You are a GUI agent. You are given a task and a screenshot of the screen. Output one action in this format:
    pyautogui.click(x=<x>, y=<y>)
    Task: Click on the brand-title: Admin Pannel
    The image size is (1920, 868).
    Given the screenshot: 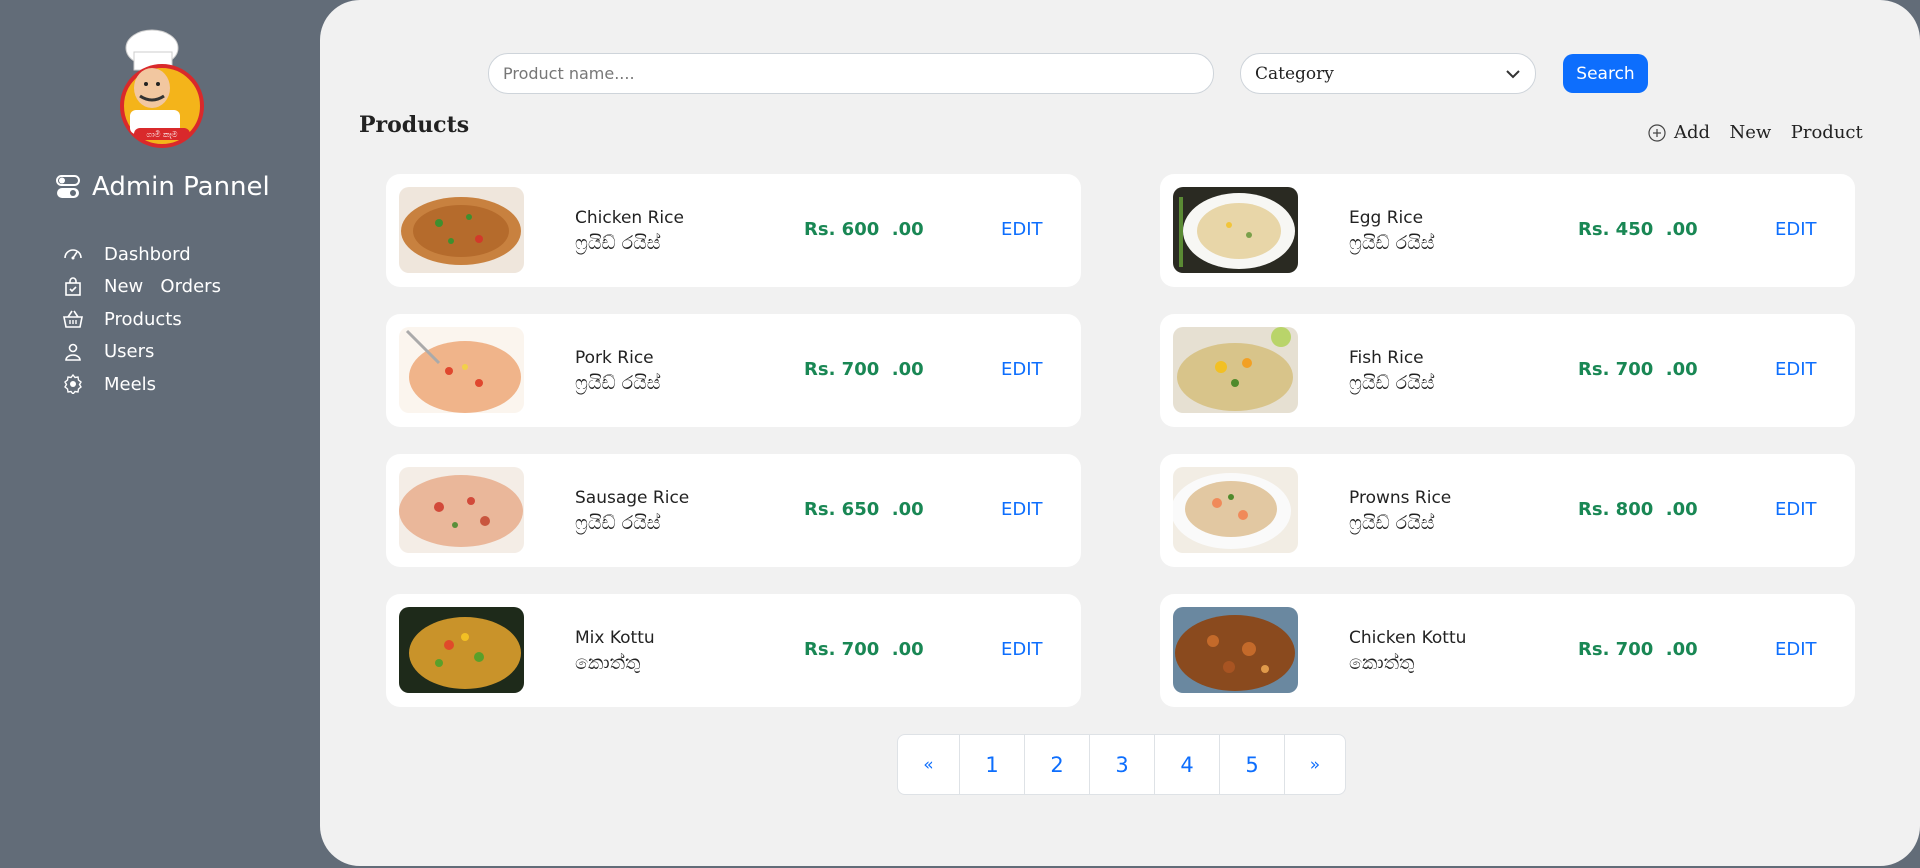 What is the action you would take?
    pyautogui.click(x=181, y=187)
    